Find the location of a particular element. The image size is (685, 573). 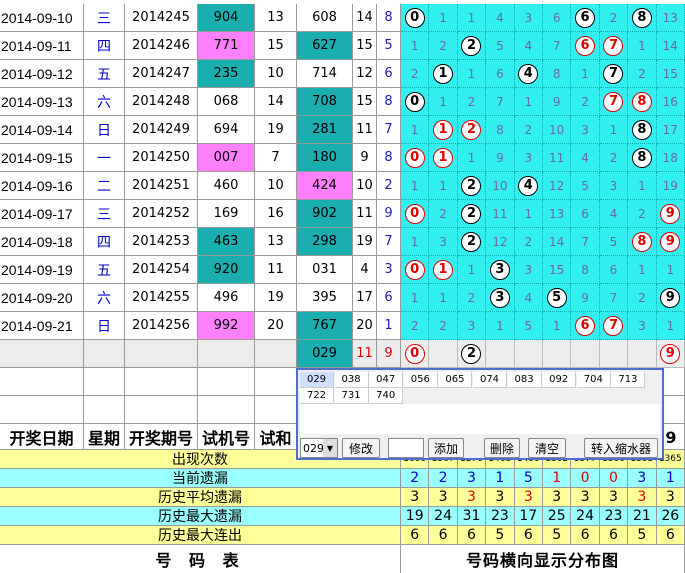

number-entry-field is located at coordinates (406, 448).